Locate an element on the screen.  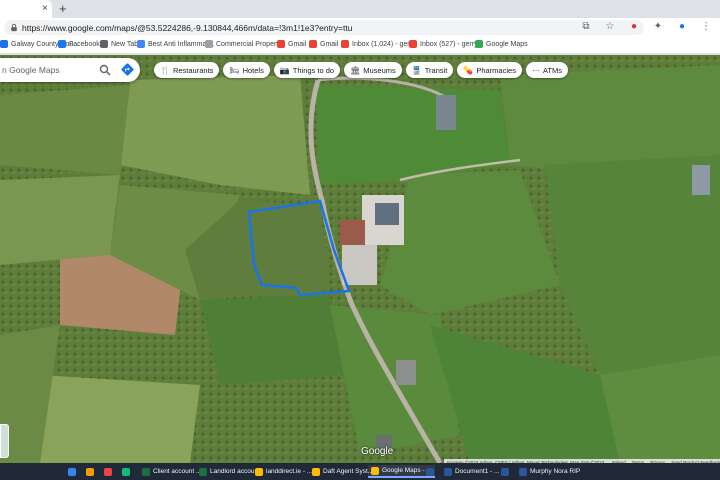
taskbar-item: Murphy Nora RIP is located at coordinates (549, 471).